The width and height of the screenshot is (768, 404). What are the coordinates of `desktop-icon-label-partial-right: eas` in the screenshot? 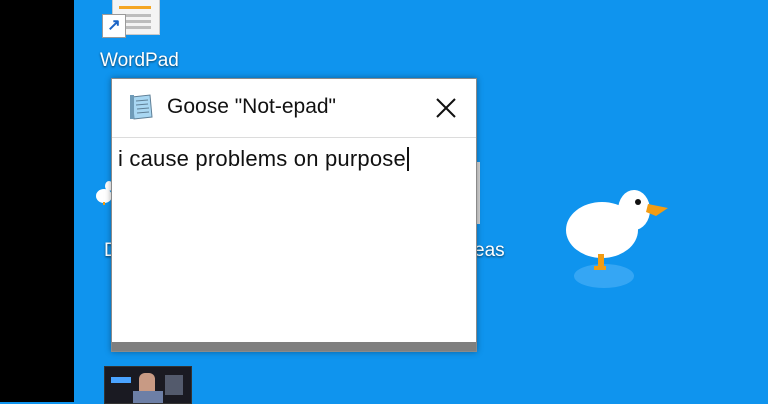 It's located at (489, 250).